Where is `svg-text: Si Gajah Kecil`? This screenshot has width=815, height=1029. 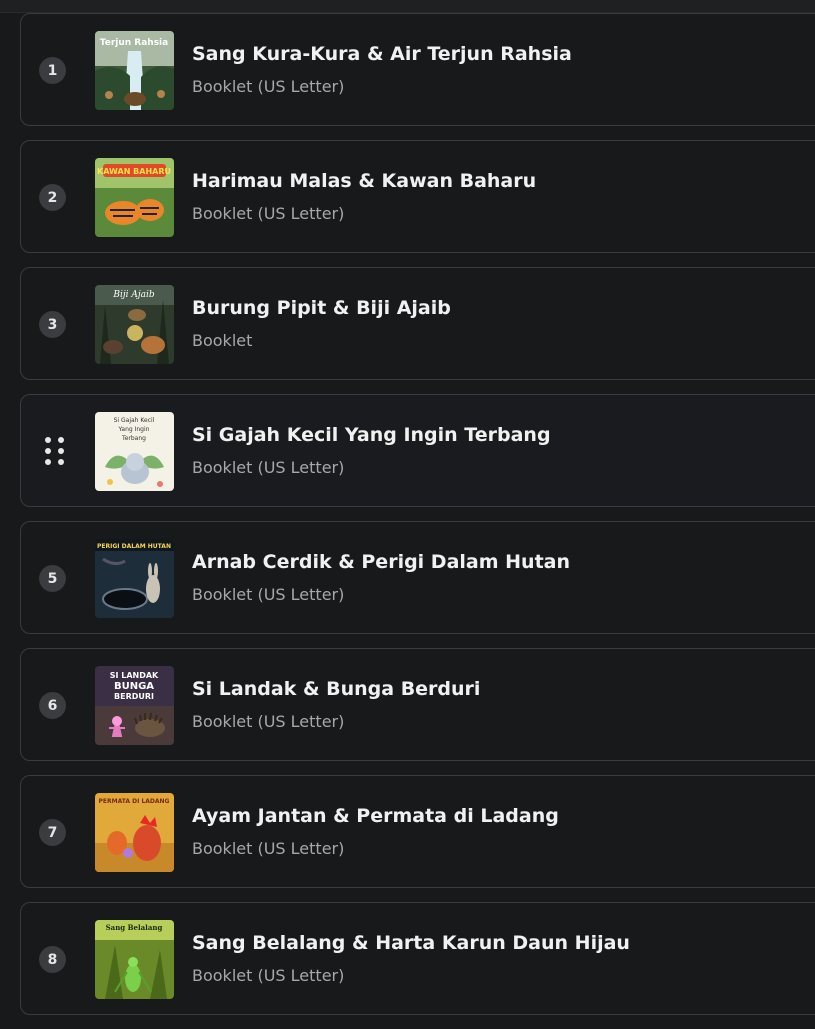 svg-text: Si Gajah Kecil is located at coordinates (134, 420).